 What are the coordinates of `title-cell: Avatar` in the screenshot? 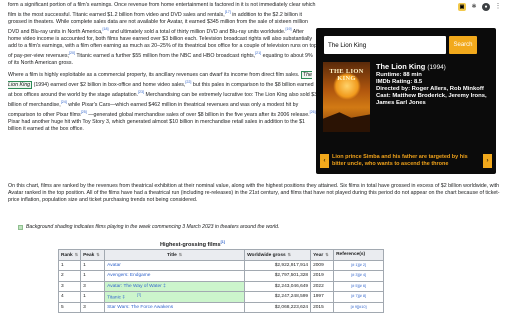 It's located at (175, 265).